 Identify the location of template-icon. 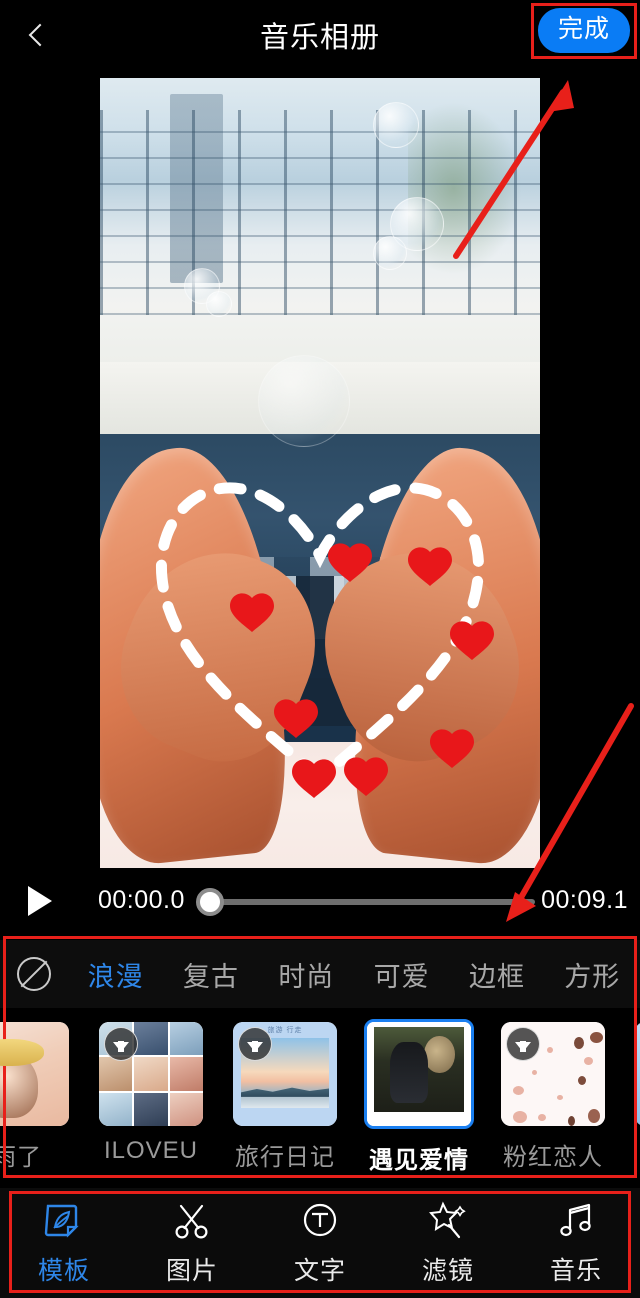
(64, 1221).